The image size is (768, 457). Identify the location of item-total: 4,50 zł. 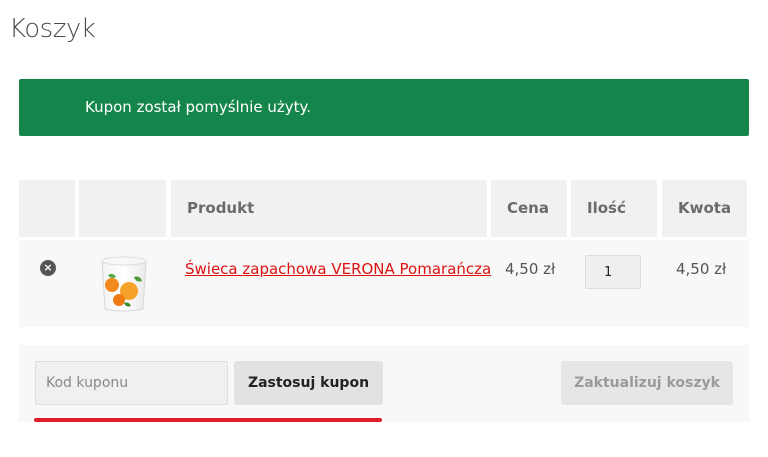
(701, 269).